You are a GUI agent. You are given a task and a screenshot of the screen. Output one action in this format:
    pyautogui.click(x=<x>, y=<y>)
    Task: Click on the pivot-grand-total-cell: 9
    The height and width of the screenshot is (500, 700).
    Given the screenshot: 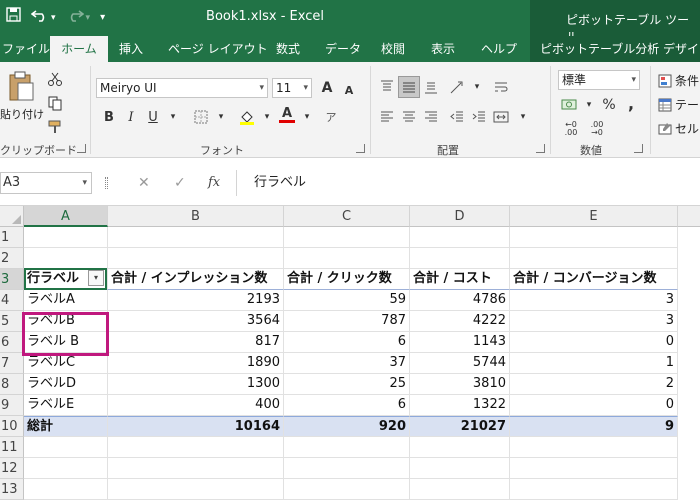 What is the action you would take?
    pyautogui.click(x=594, y=426)
    